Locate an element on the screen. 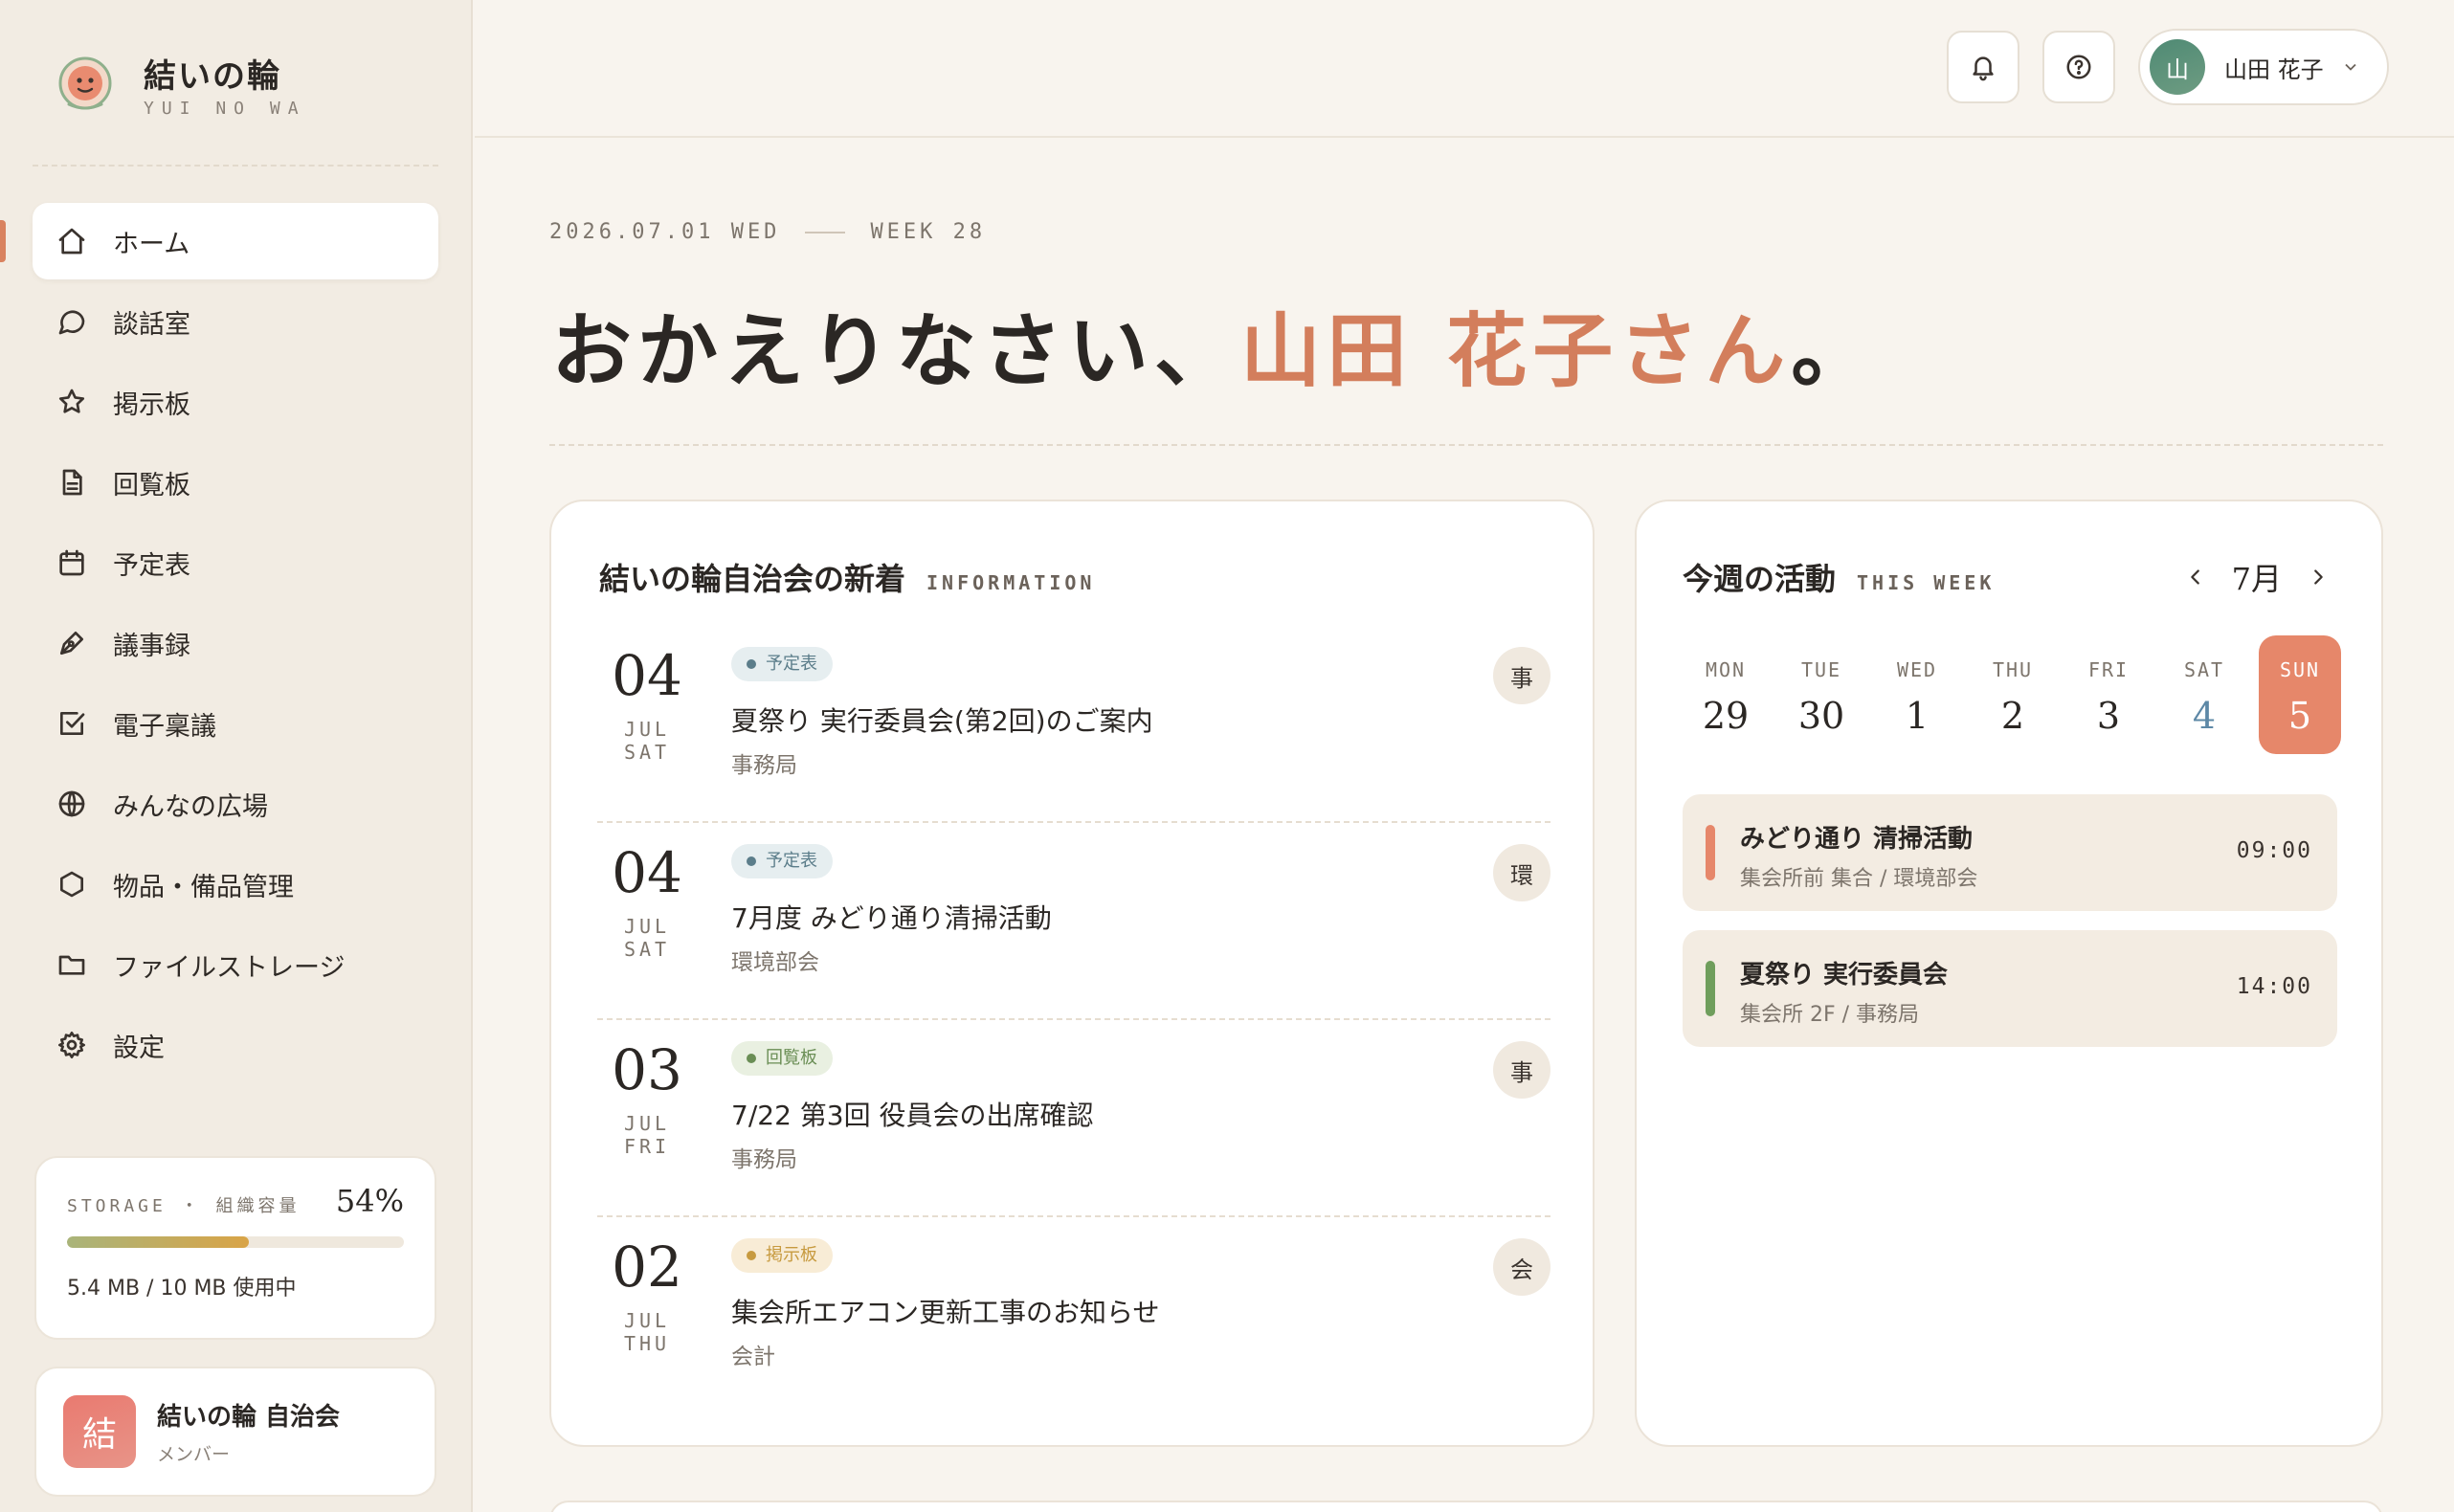  user-menu-button: 山 山田 花子 is located at coordinates (2263, 67).